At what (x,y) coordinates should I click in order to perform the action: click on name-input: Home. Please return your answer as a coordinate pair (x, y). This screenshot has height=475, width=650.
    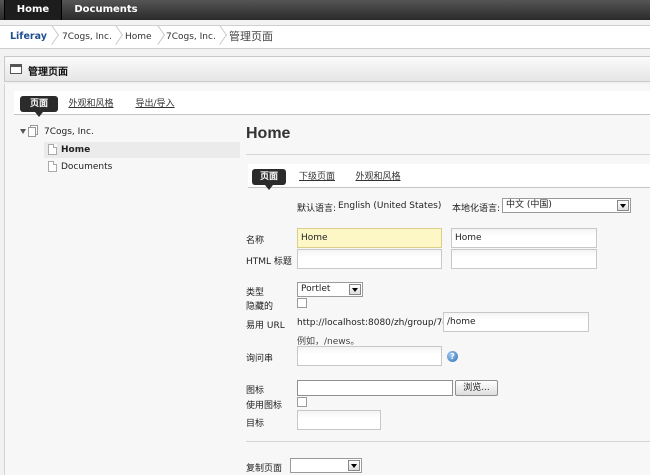
    Looking at the image, I should click on (369, 238).